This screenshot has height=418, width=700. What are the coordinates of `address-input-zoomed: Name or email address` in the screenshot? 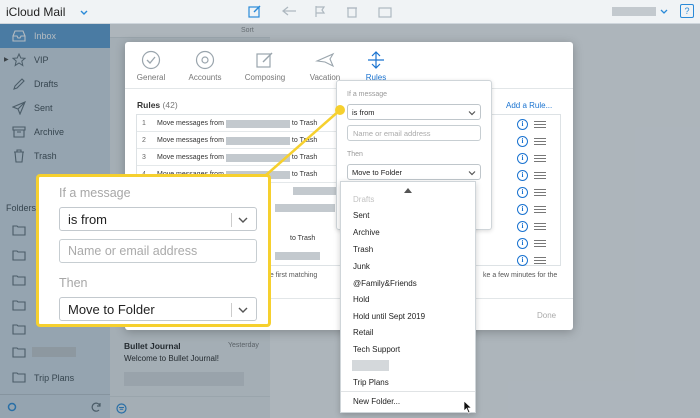 It's located at (158, 251).